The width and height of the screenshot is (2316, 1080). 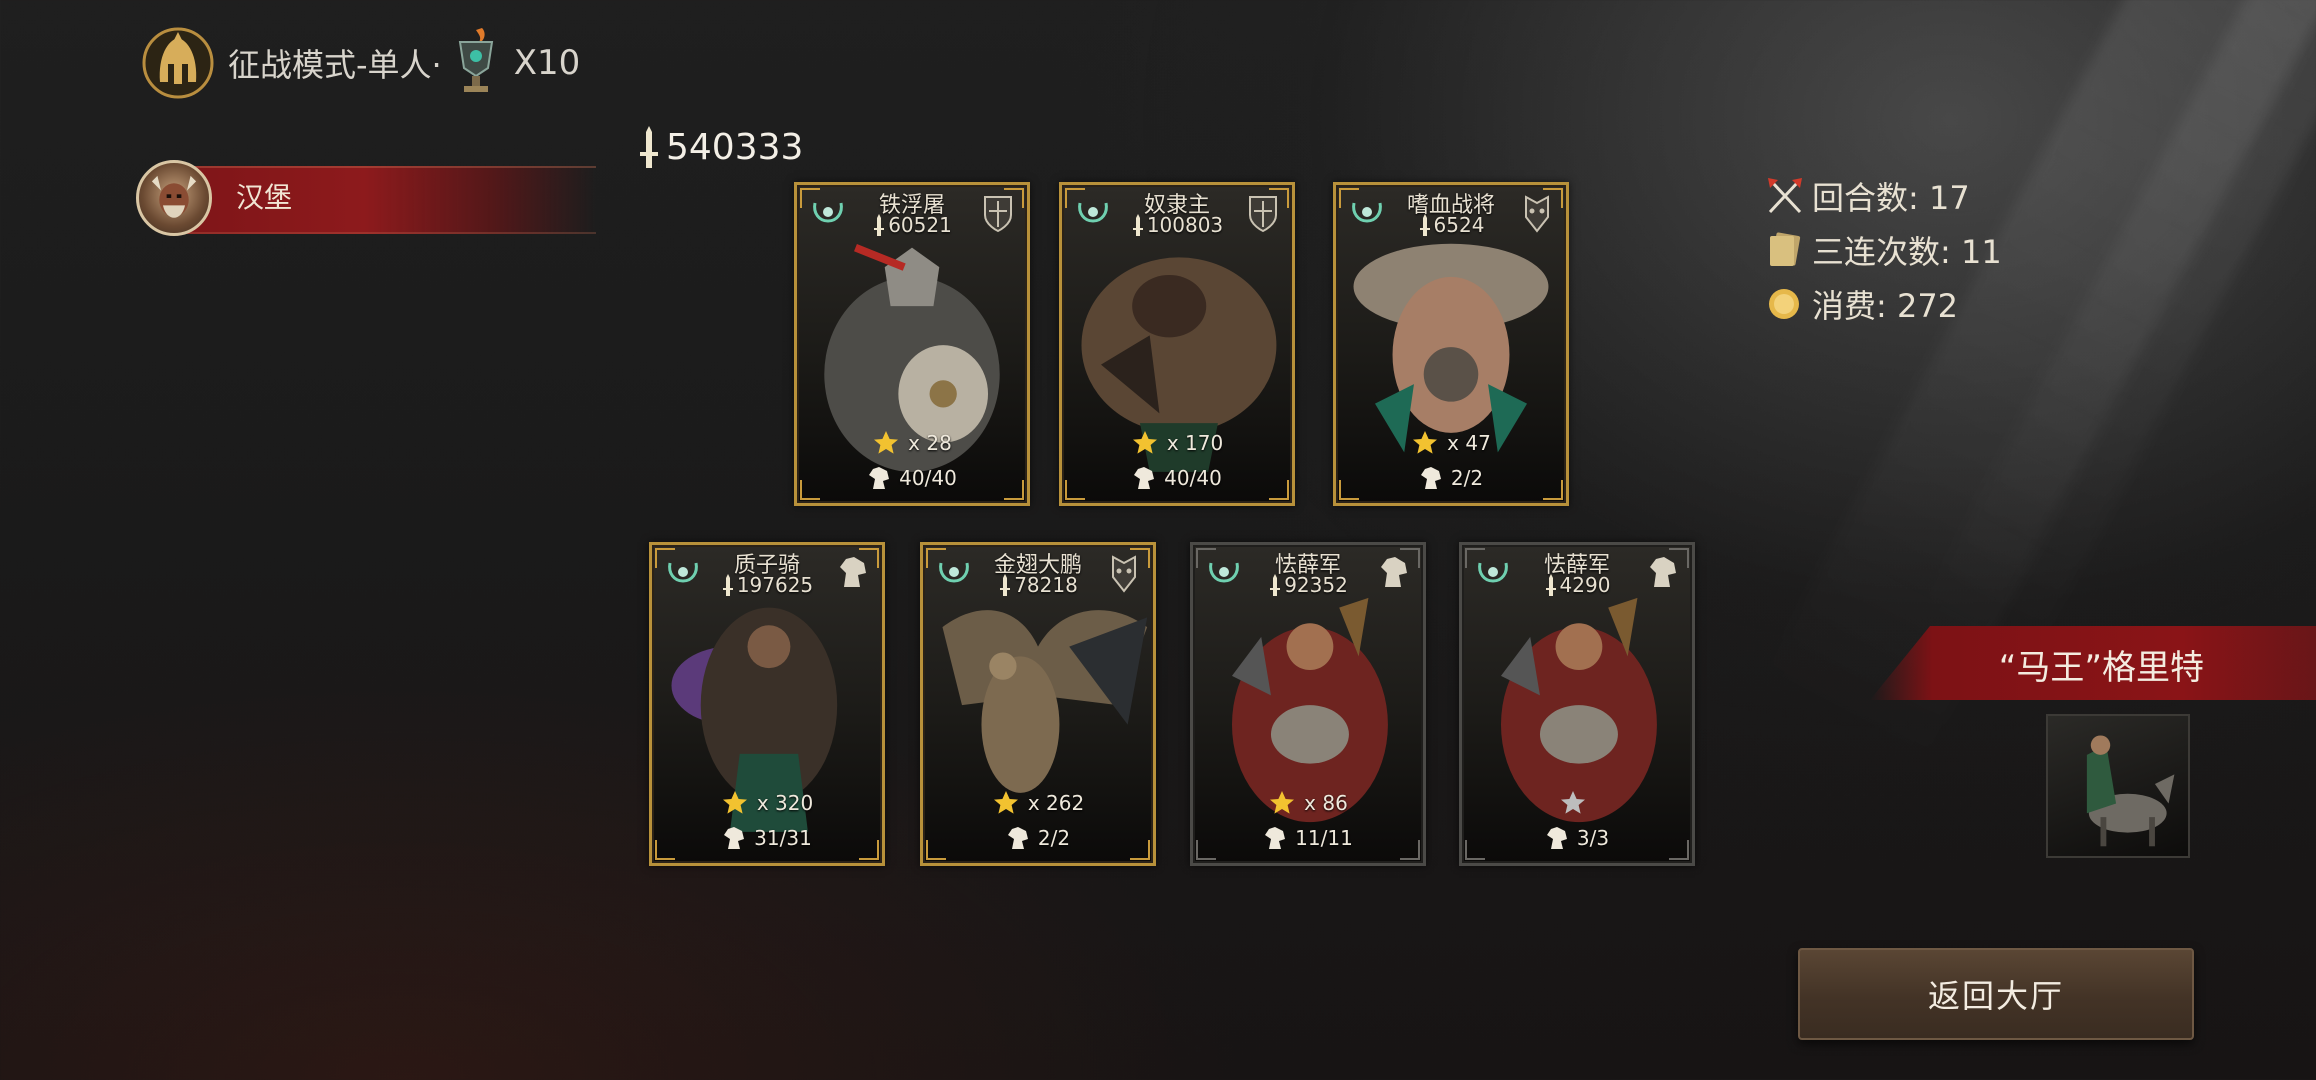 I want to click on opponent-portrait, so click(x=2118, y=786).